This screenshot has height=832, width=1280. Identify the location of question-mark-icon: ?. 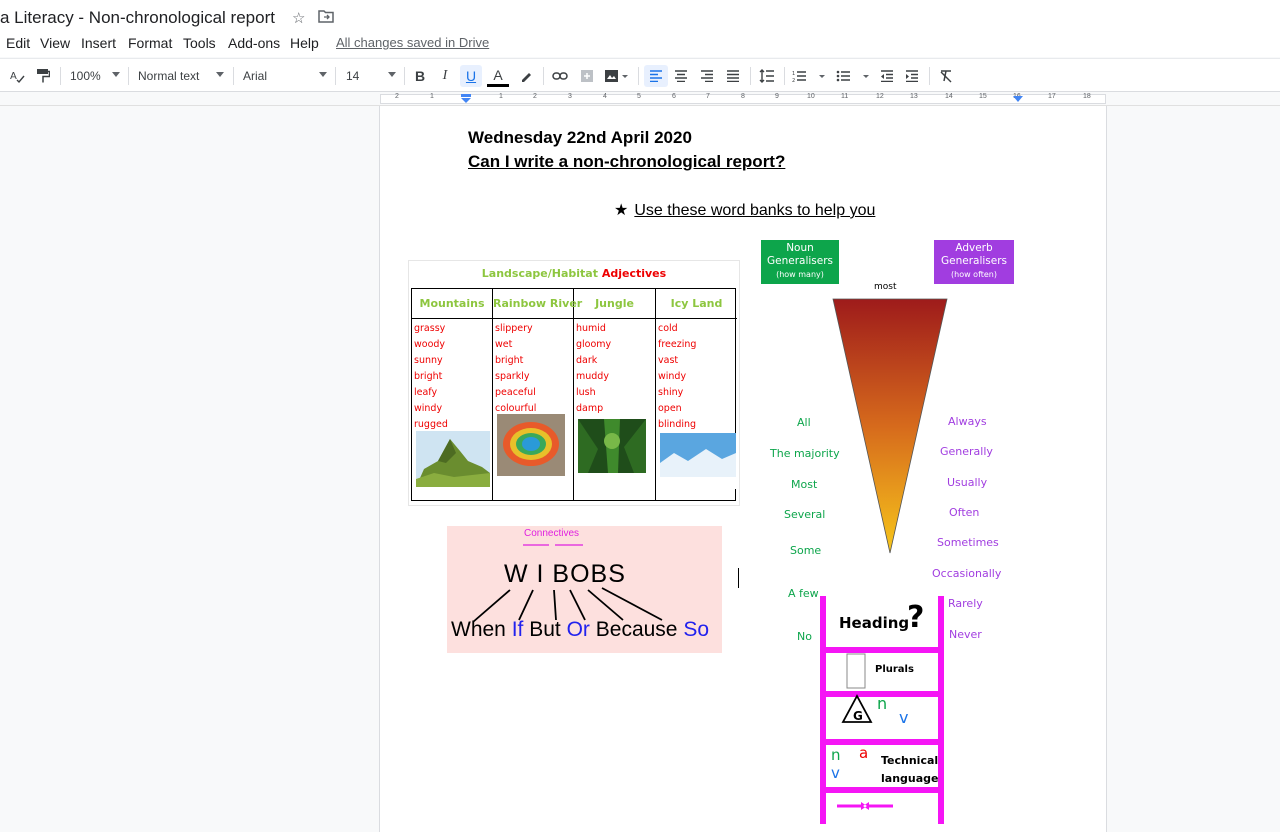
(916, 617).